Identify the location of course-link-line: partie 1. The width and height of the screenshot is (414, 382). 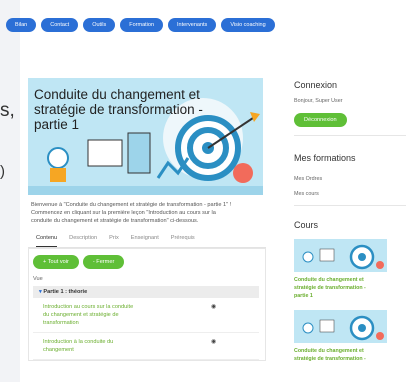
(303, 296).